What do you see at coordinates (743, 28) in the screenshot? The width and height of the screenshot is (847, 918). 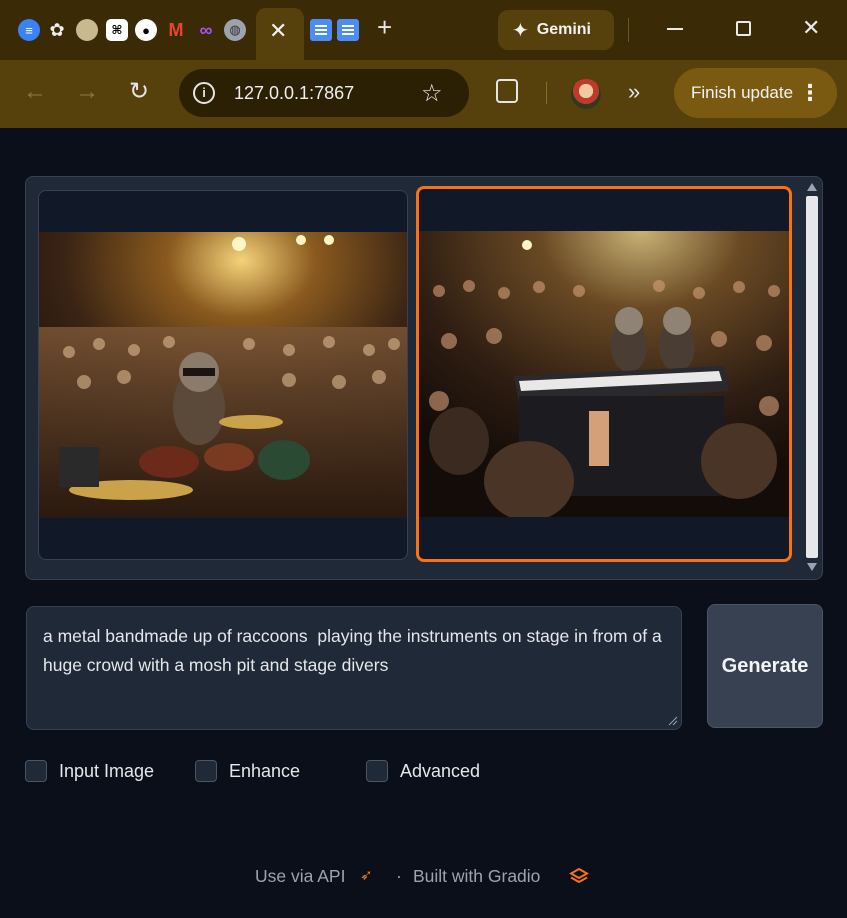 I see `maximize-icon` at bounding box center [743, 28].